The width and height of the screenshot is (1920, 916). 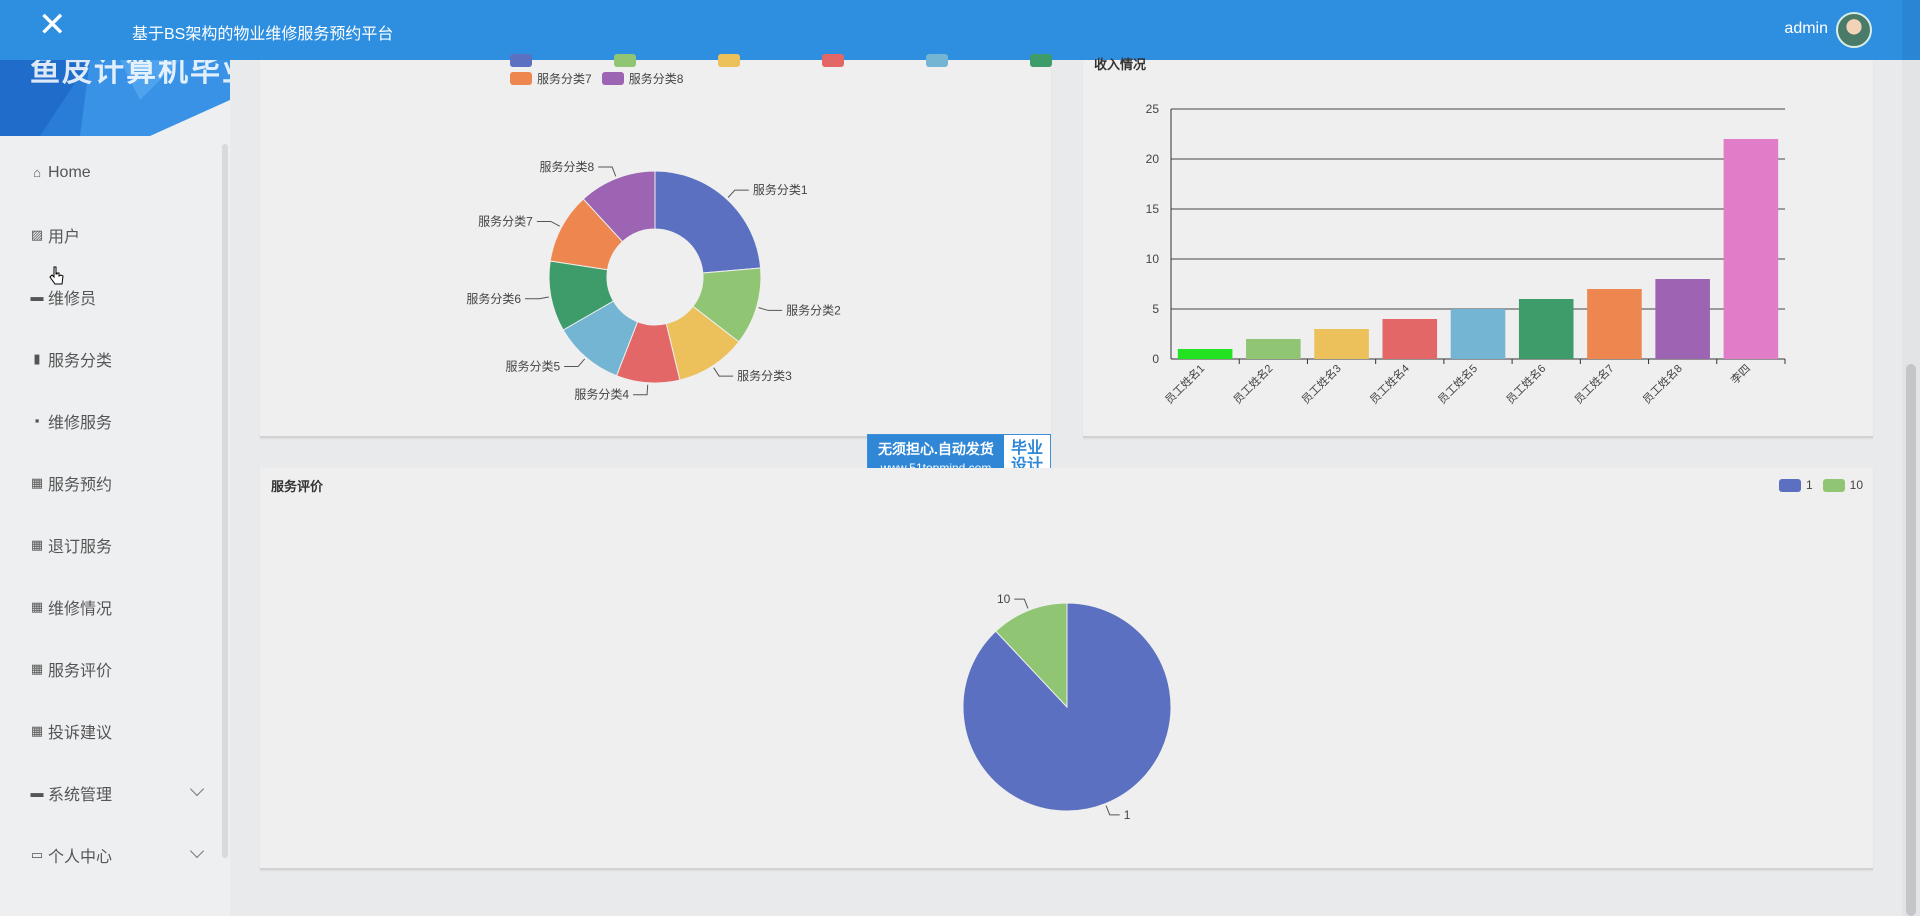 I want to click on sidebar-item-label: Home, so click(x=69, y=172).